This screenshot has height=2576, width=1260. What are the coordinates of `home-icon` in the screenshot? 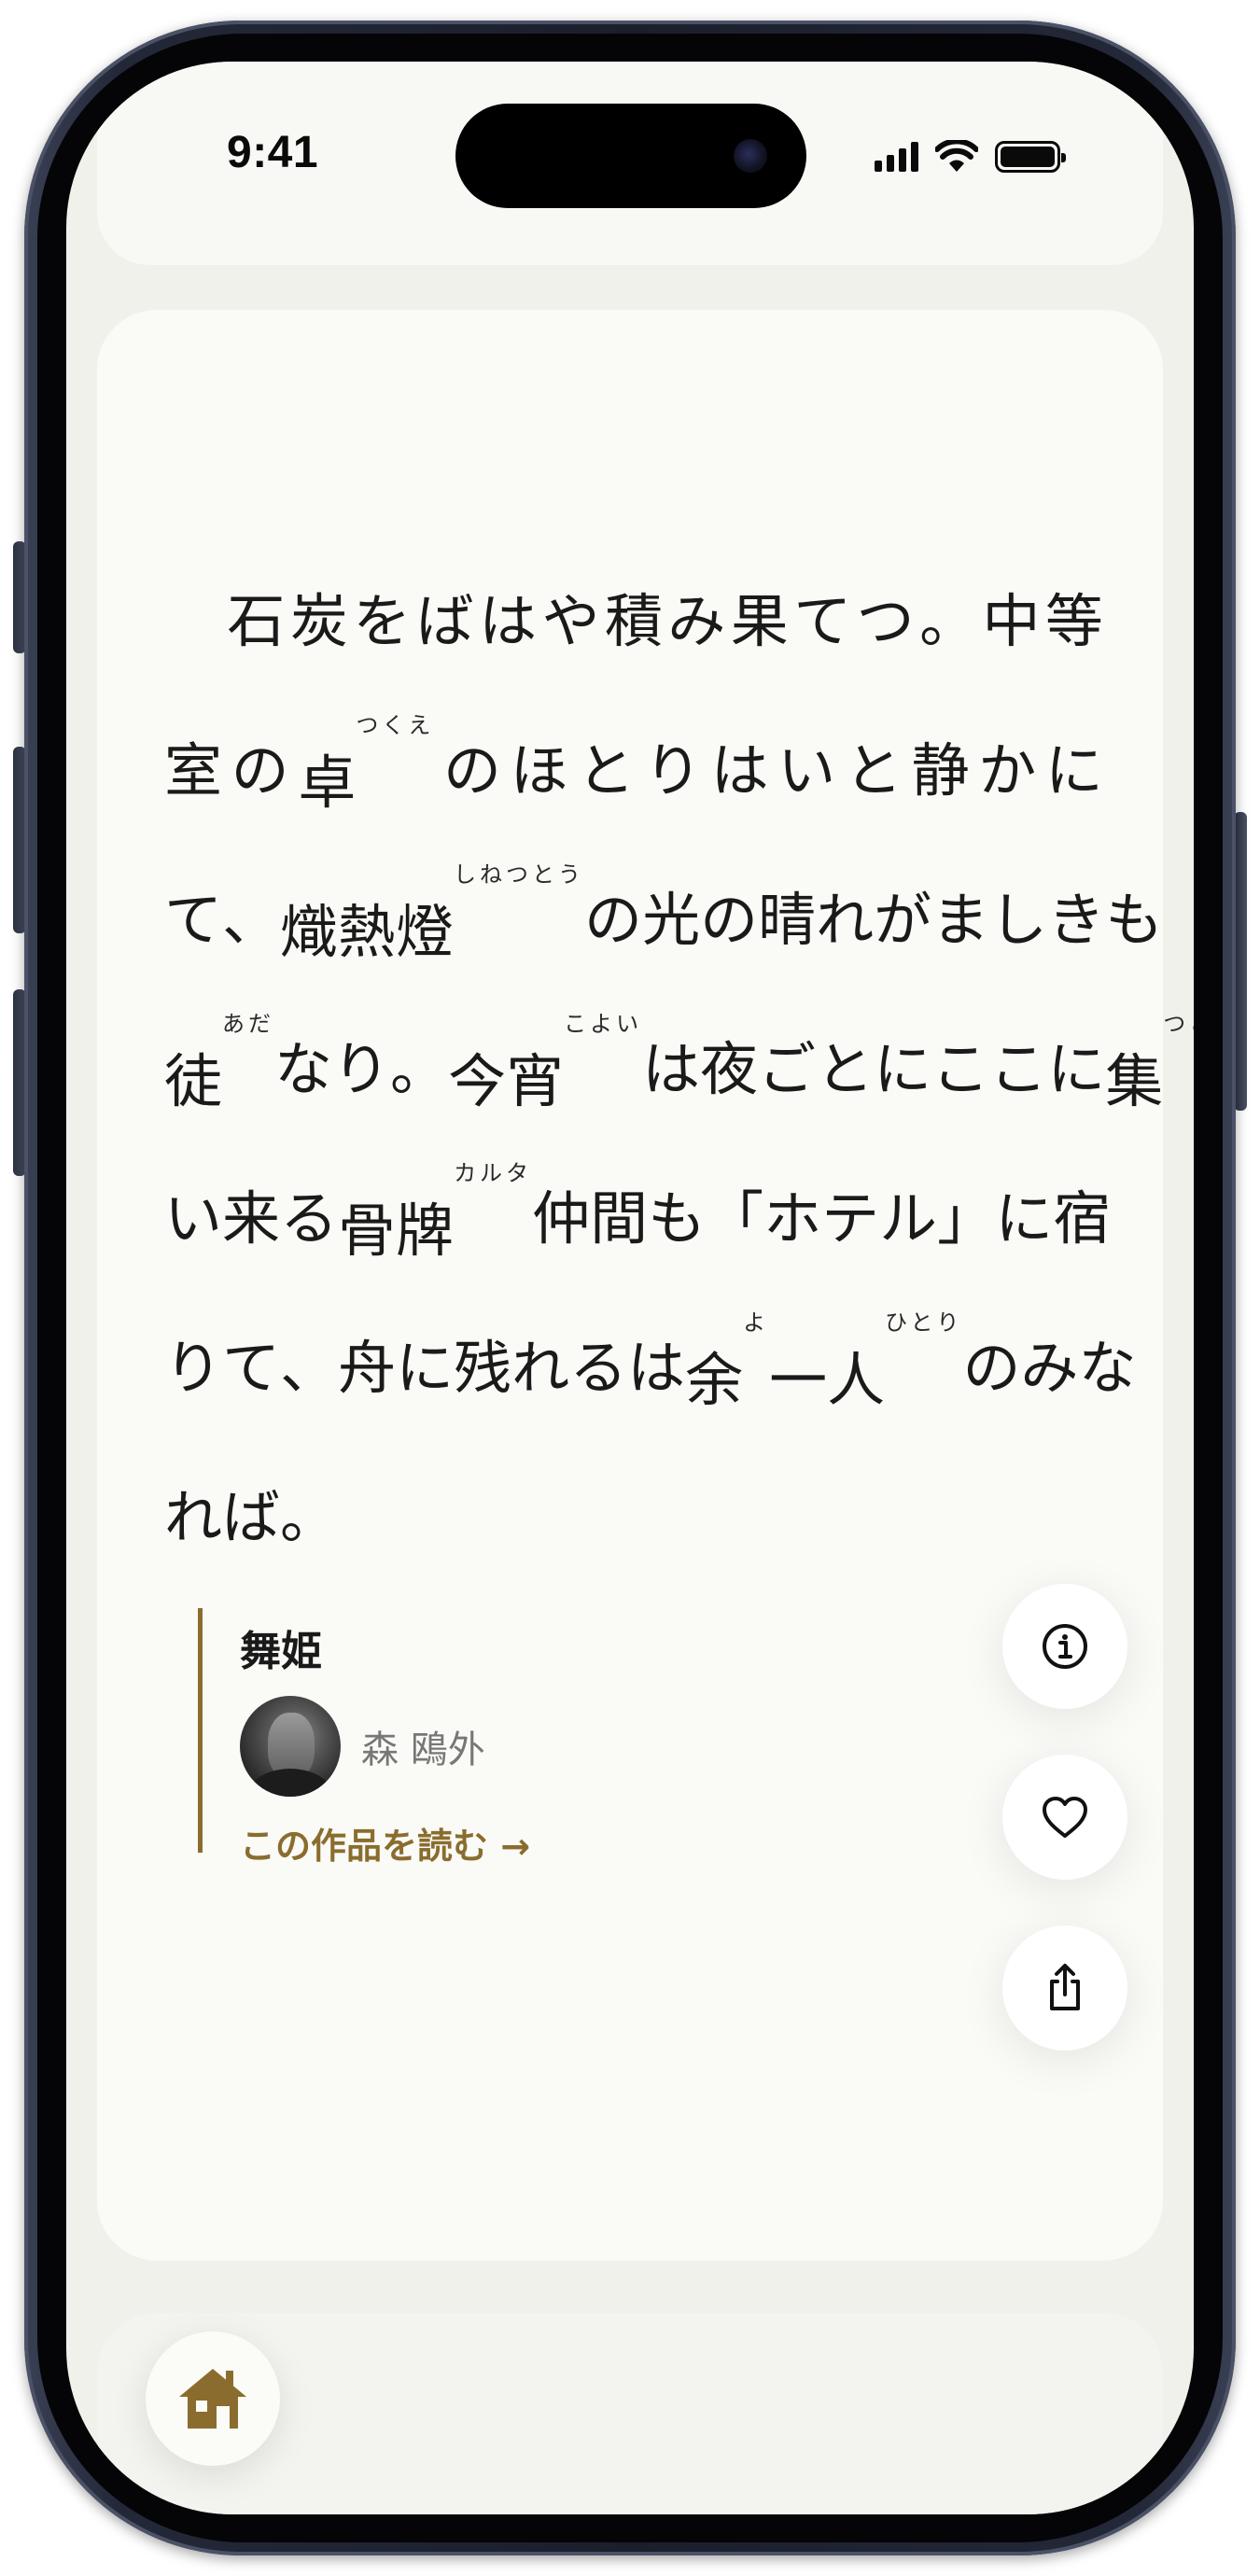 It's located at (212, 2399).